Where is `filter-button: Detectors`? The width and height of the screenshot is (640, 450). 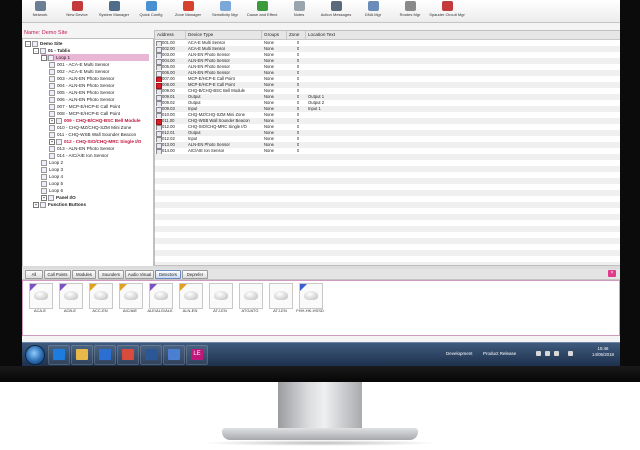 filter-button: Detectors is located at coordinates (168, 274).